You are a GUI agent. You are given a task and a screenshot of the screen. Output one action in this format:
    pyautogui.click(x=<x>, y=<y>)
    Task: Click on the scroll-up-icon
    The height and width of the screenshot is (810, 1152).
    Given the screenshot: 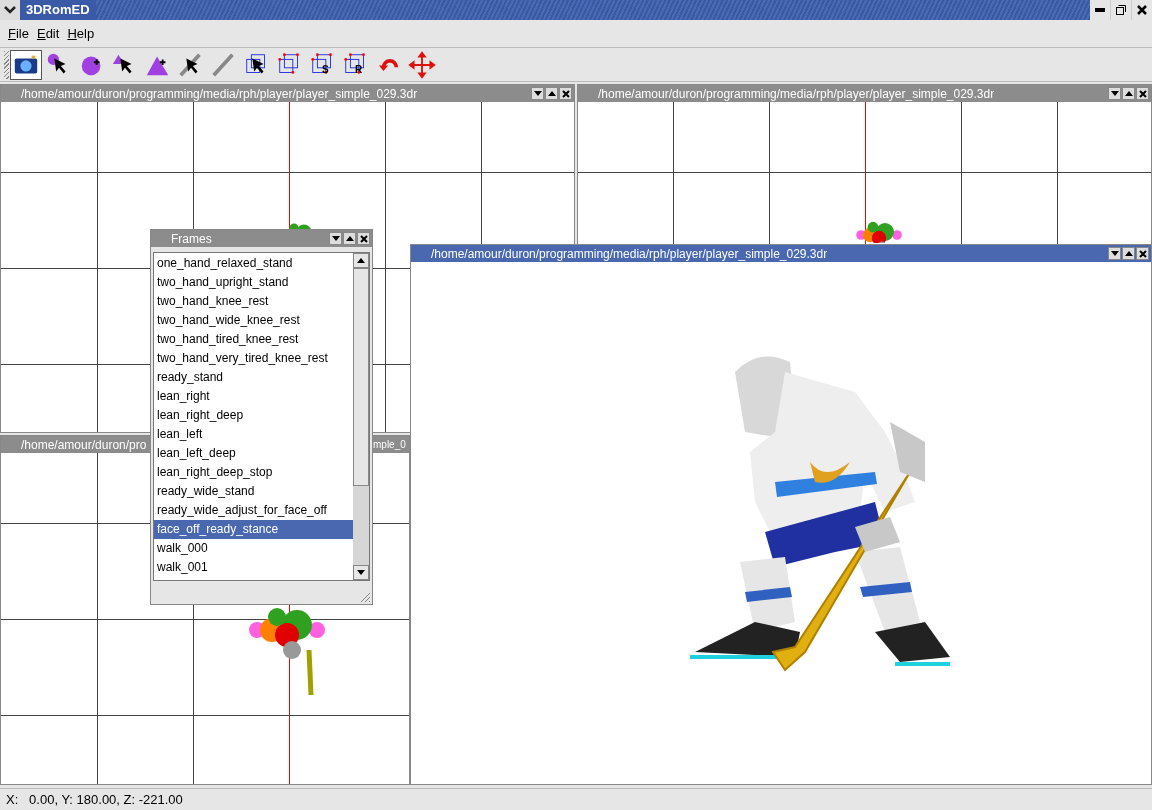 What is the action you would take?
    pyautogui.click(x=361, y=260)
    